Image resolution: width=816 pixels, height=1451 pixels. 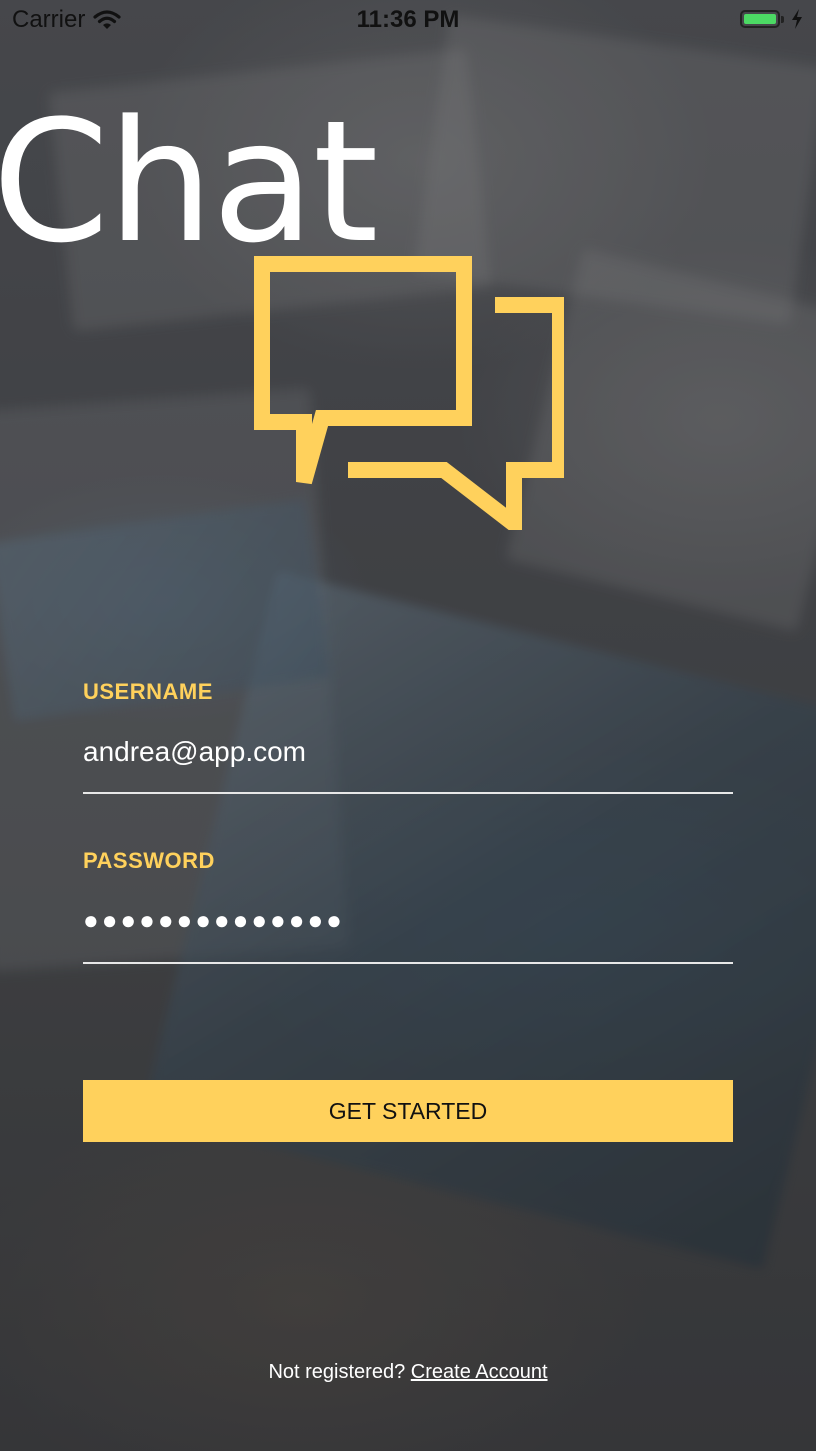 What do you see at coordinates (797, 19) in the screenshot?
I see `charging-bolt-icon` at bounding box center [797, 19].